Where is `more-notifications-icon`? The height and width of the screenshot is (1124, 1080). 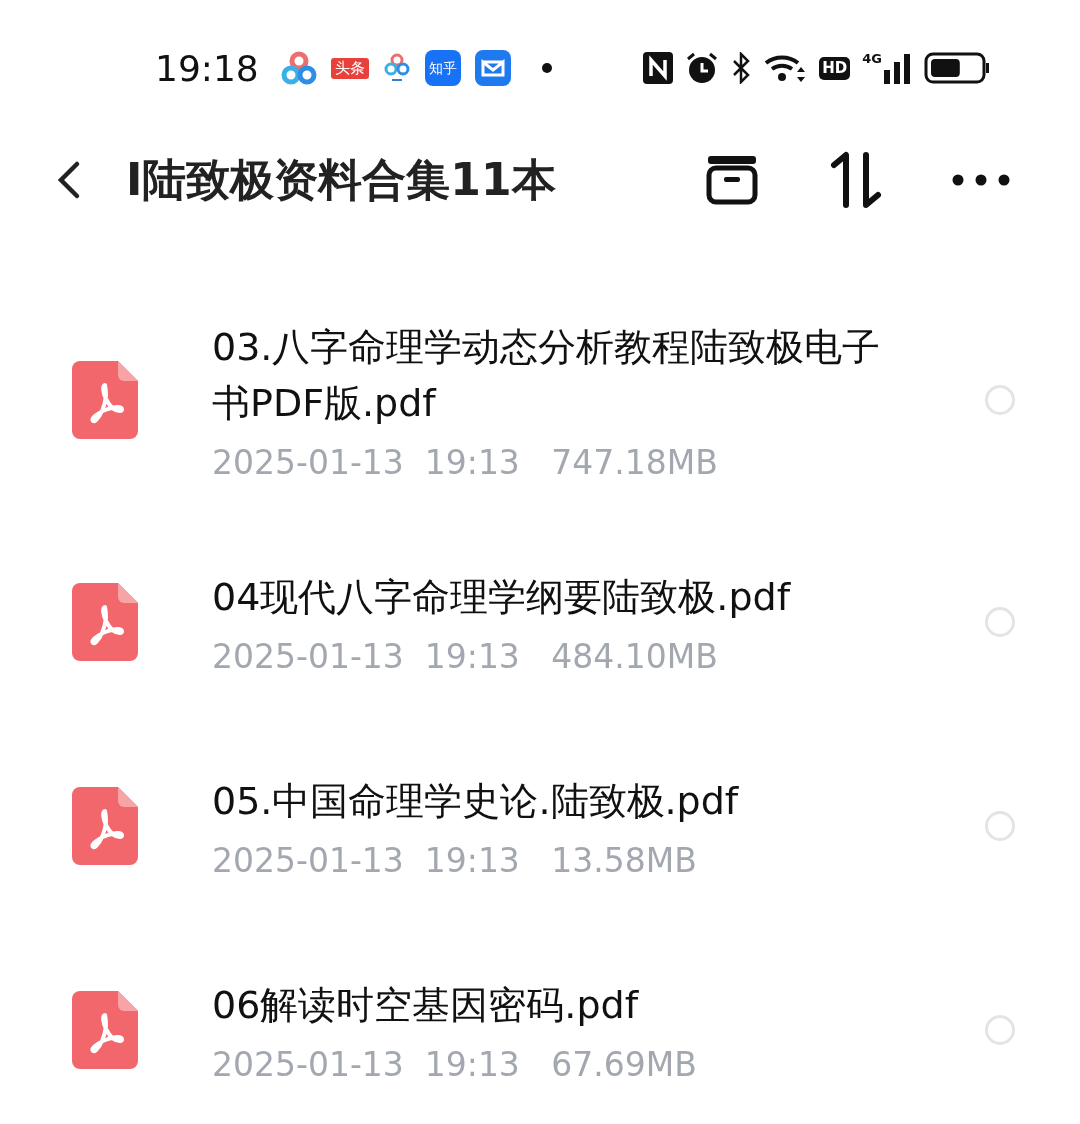
more-notifications-icon is located at coordinates (546, 68).